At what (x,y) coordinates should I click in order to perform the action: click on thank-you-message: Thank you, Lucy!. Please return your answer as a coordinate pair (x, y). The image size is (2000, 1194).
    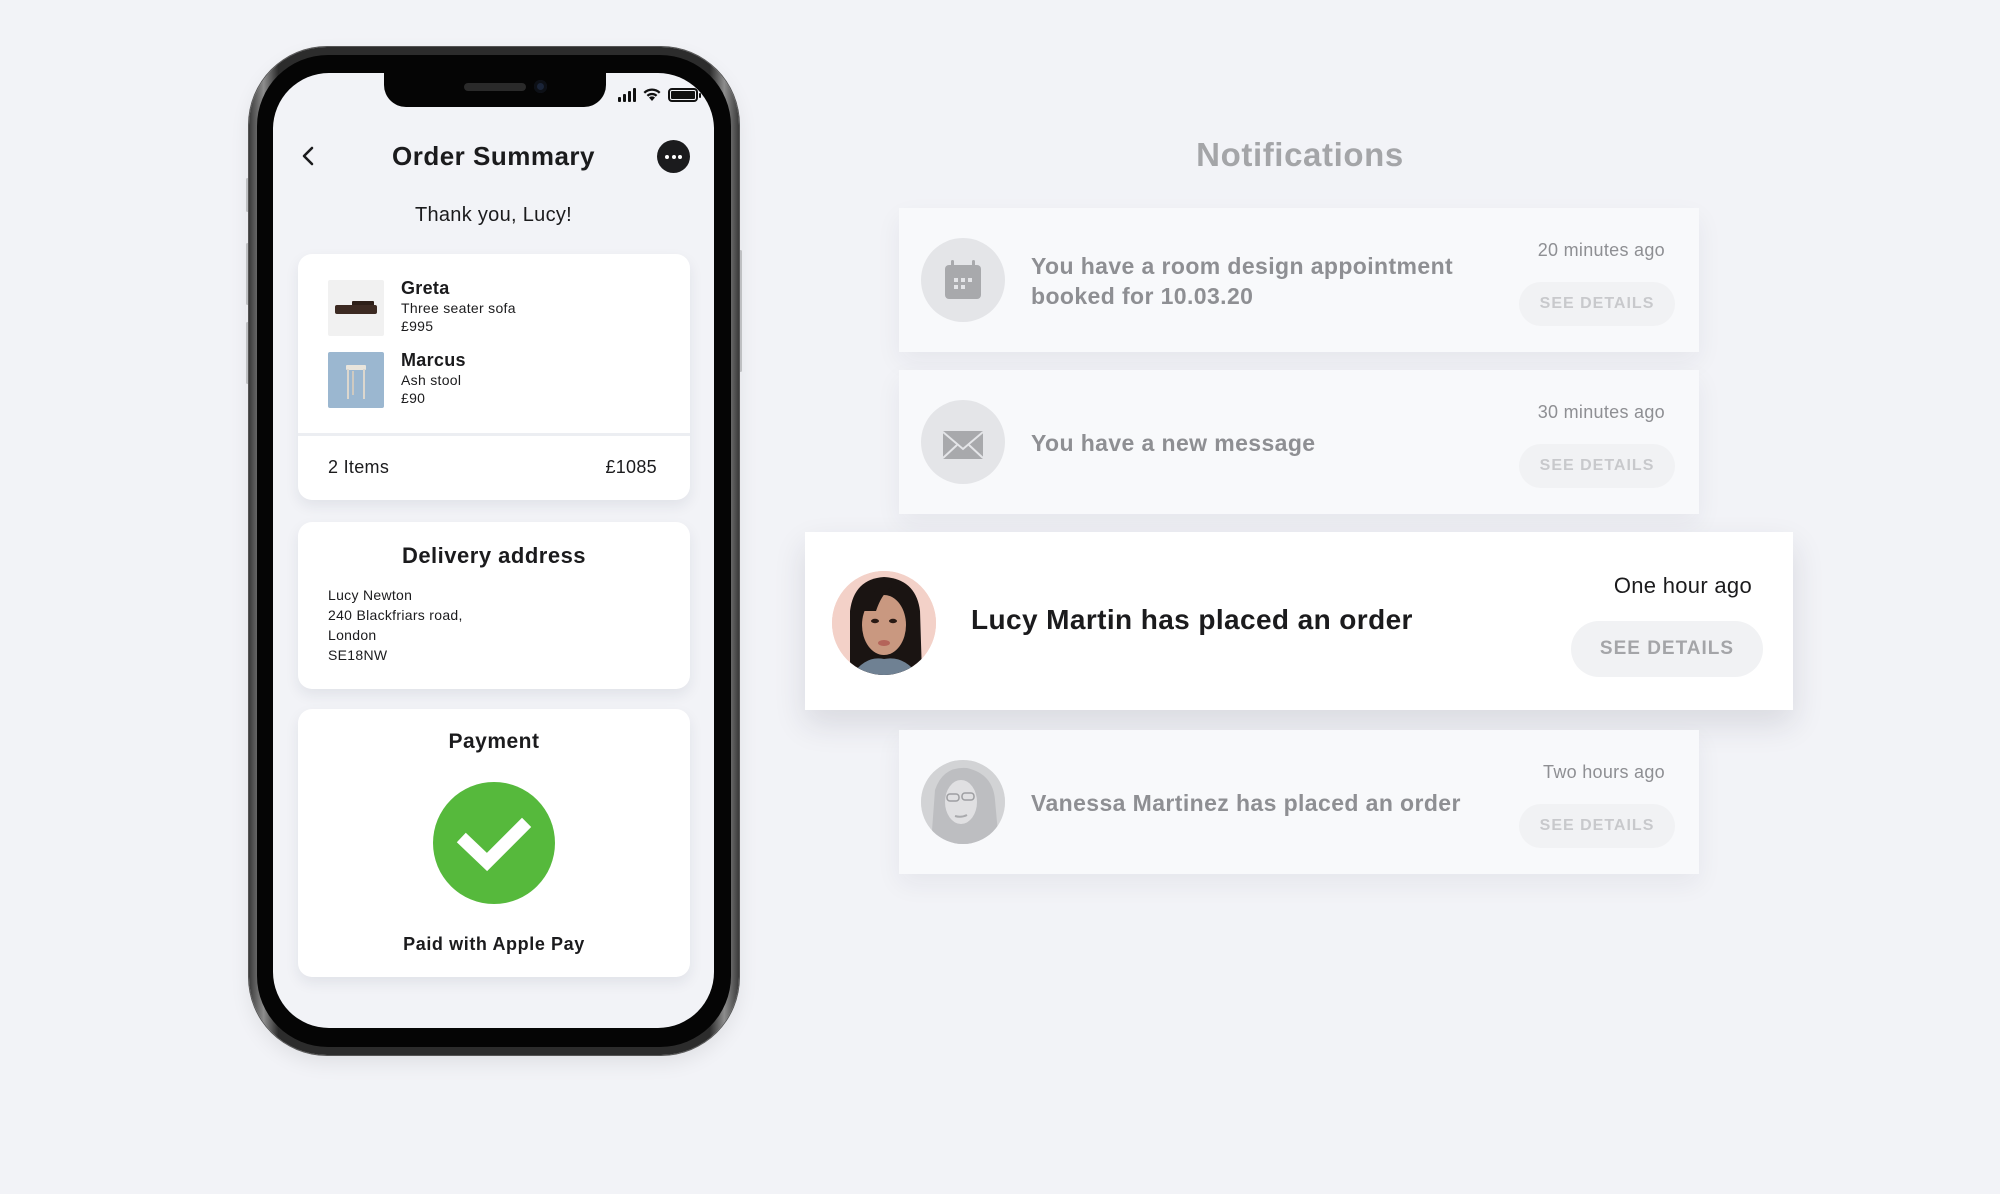
    Looking at the image, I should click on (493, 215).